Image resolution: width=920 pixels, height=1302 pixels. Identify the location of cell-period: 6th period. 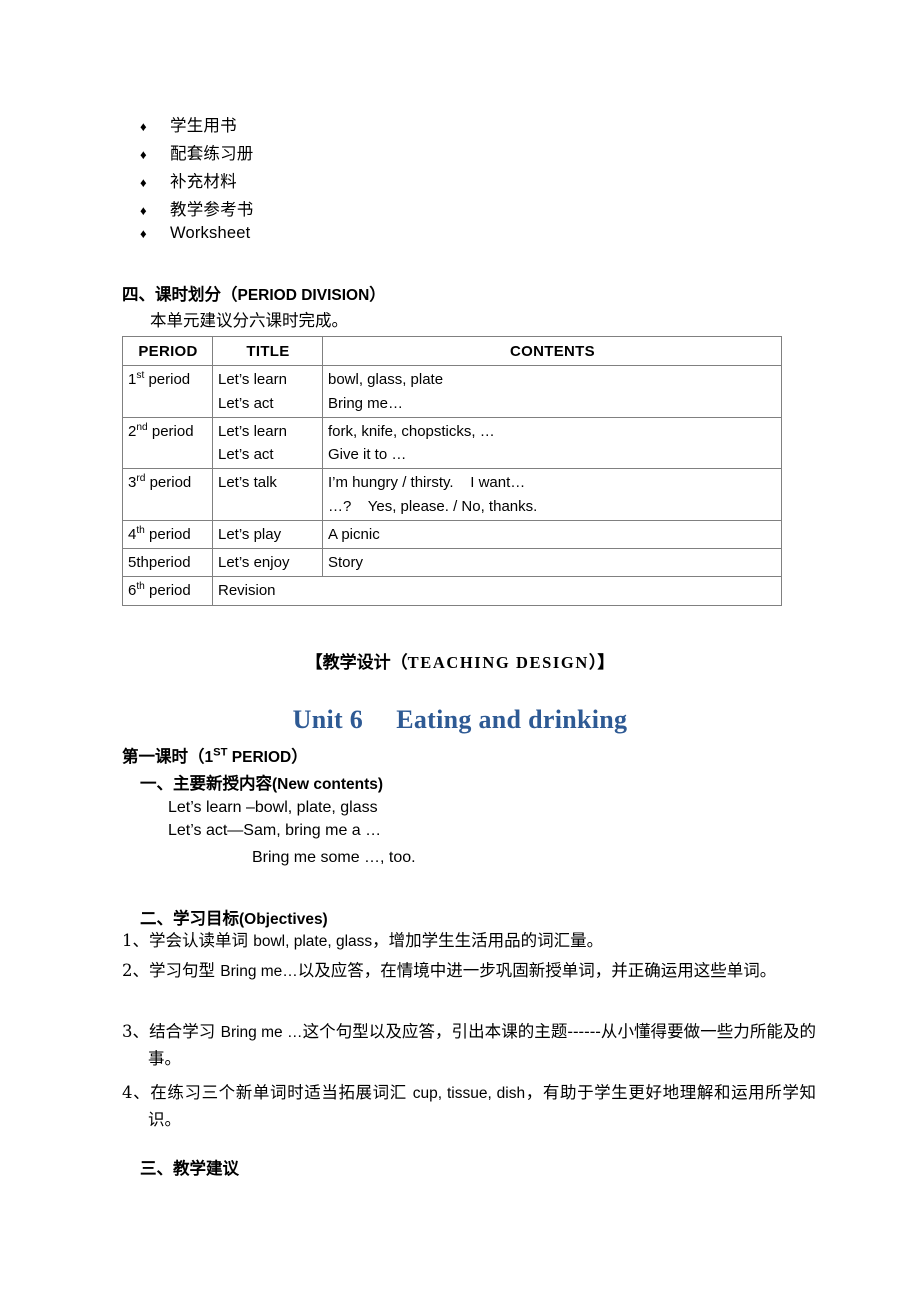
(167, 591).